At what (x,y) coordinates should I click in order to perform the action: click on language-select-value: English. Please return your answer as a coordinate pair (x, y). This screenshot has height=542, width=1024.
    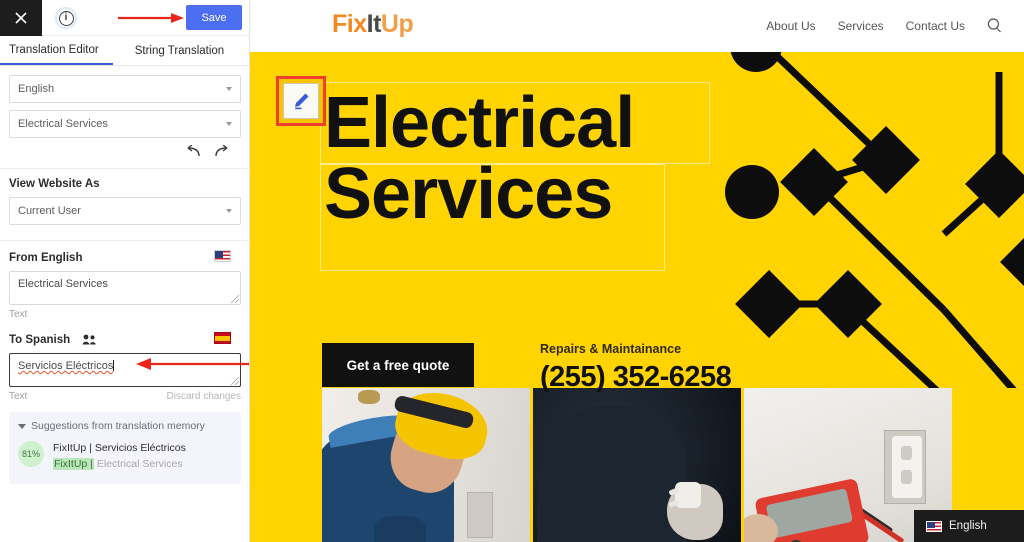
    Looking at the image, I should click on (36, 89).